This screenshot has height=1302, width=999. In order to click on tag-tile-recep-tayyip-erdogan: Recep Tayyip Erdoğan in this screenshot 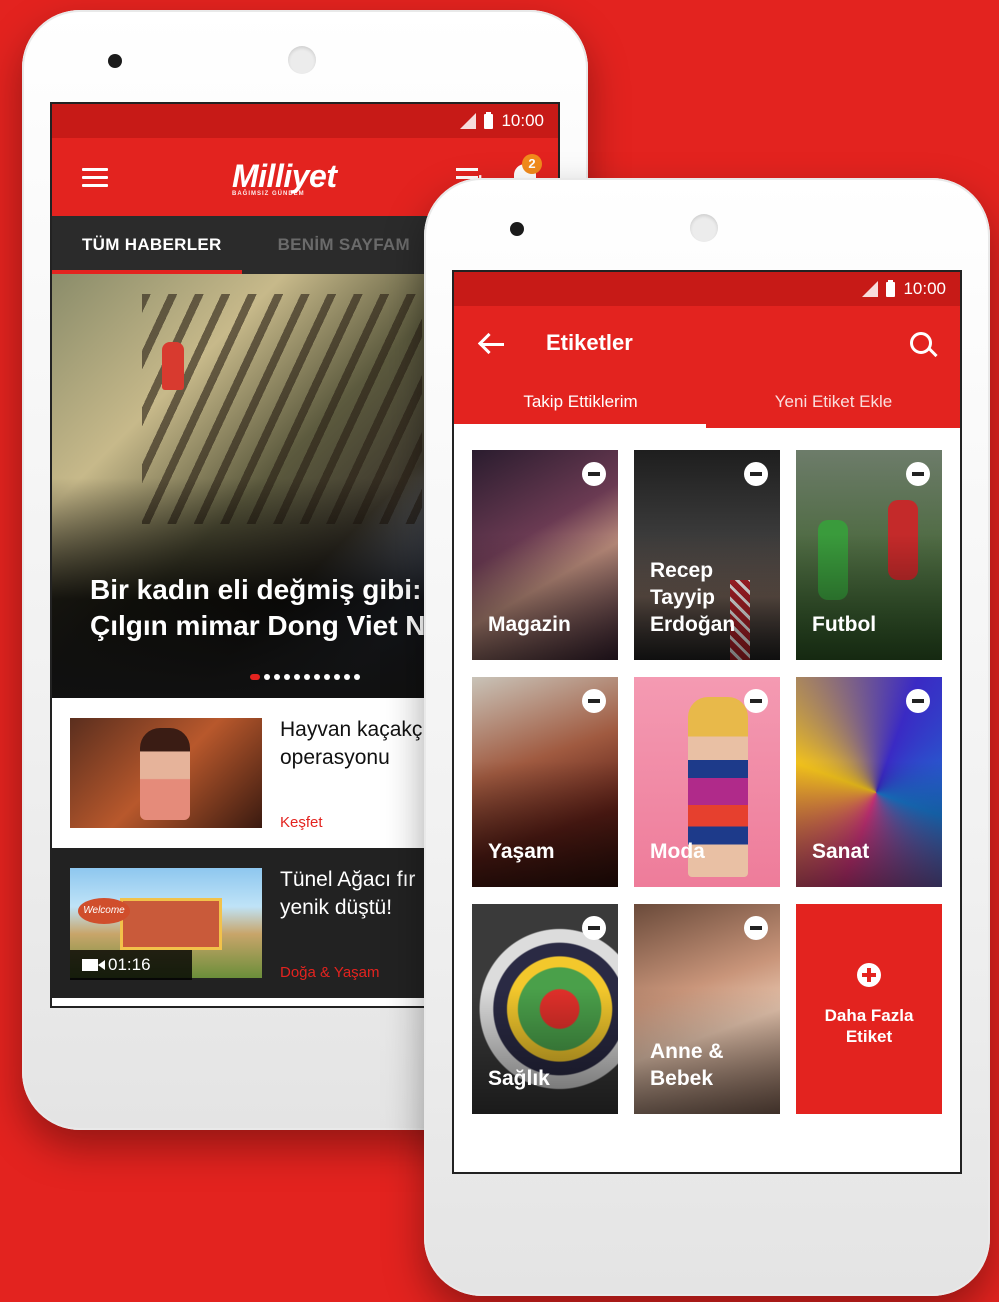, I will do `click(707, 555)`.